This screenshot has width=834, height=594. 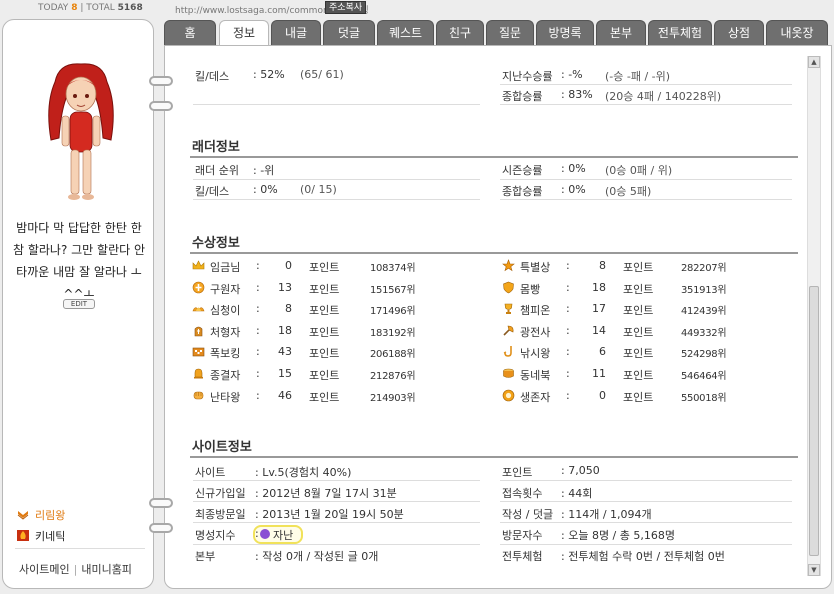 What do you see at coordinates (622, 352) in the screenshot?
I see `award-row: 낚시왕: 6 포인트 524298위` at bounding box center [622, 352].